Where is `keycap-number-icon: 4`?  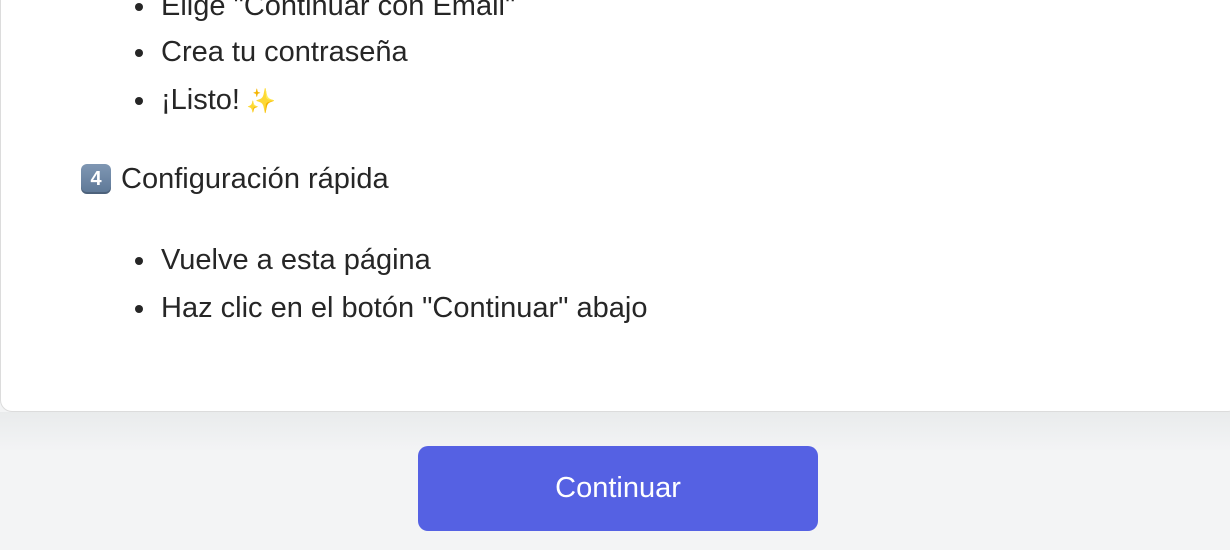 keycap-number-icon: 4 is located at coordinates (96, 179).